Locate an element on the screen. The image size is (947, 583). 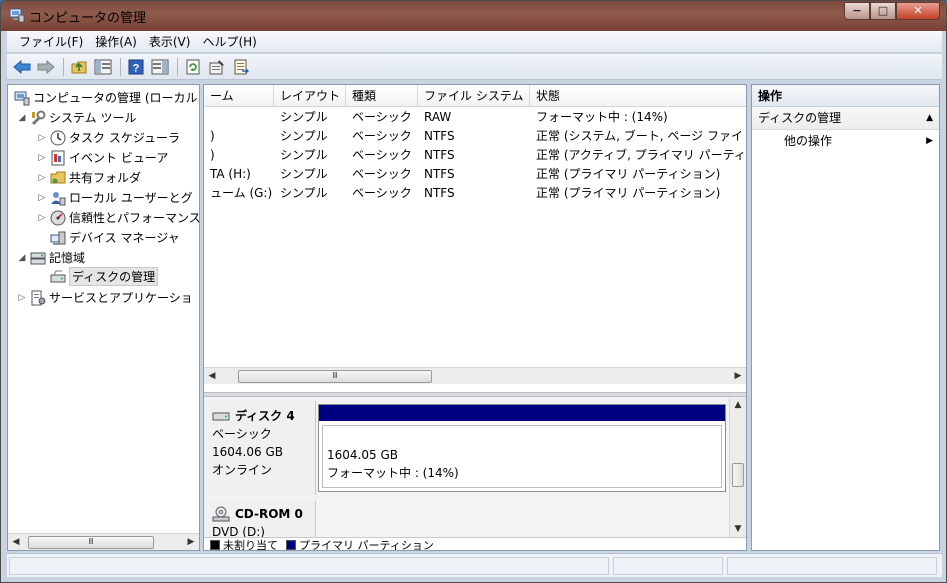
tree-label: ディスクの管理 is located at coordinates (114, 276).